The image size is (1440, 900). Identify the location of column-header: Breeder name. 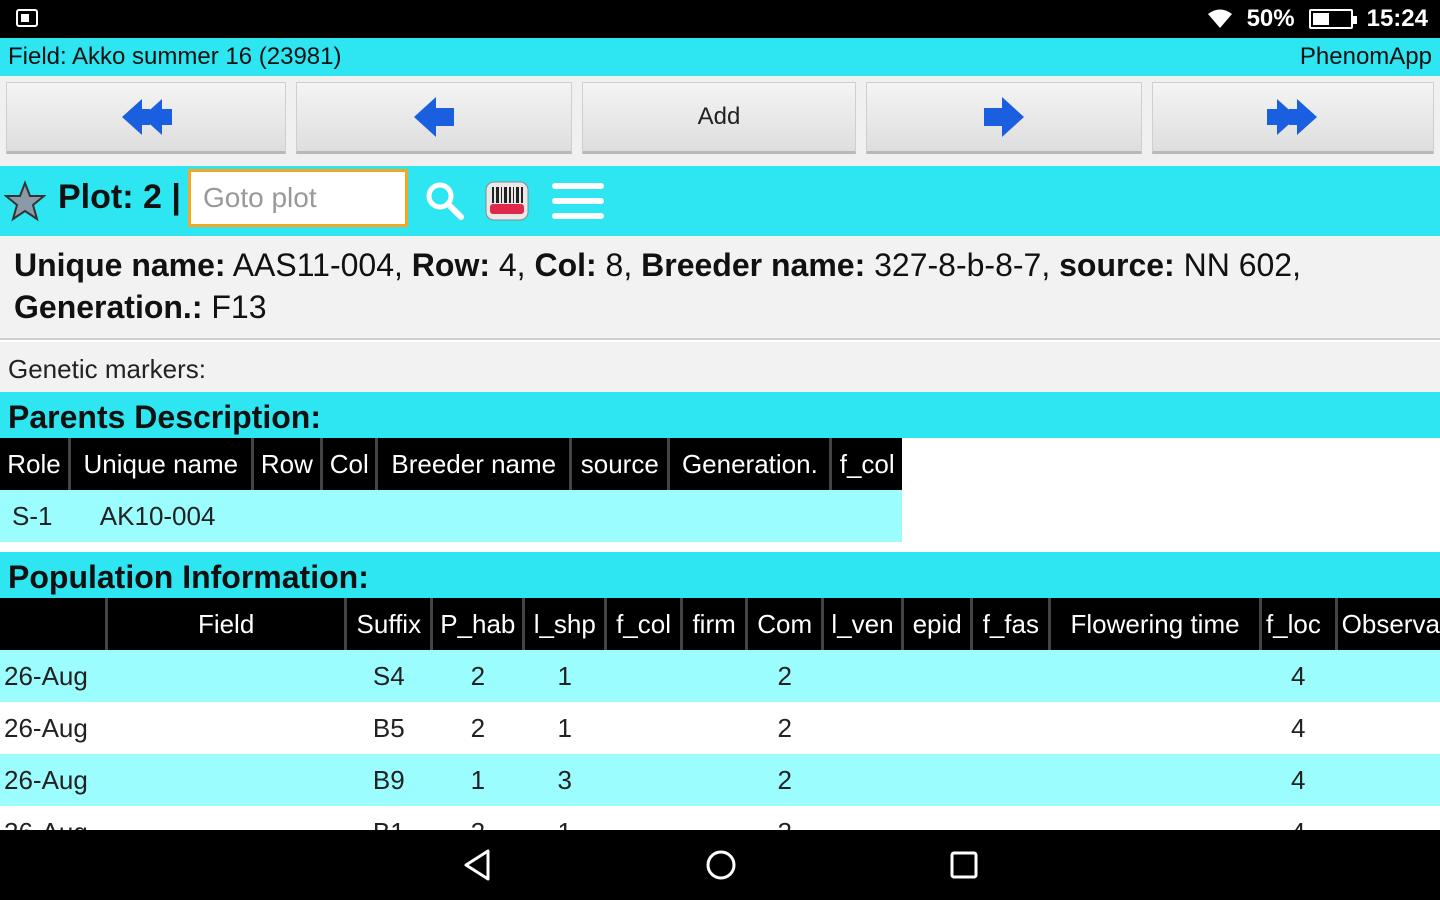
(473, 464).